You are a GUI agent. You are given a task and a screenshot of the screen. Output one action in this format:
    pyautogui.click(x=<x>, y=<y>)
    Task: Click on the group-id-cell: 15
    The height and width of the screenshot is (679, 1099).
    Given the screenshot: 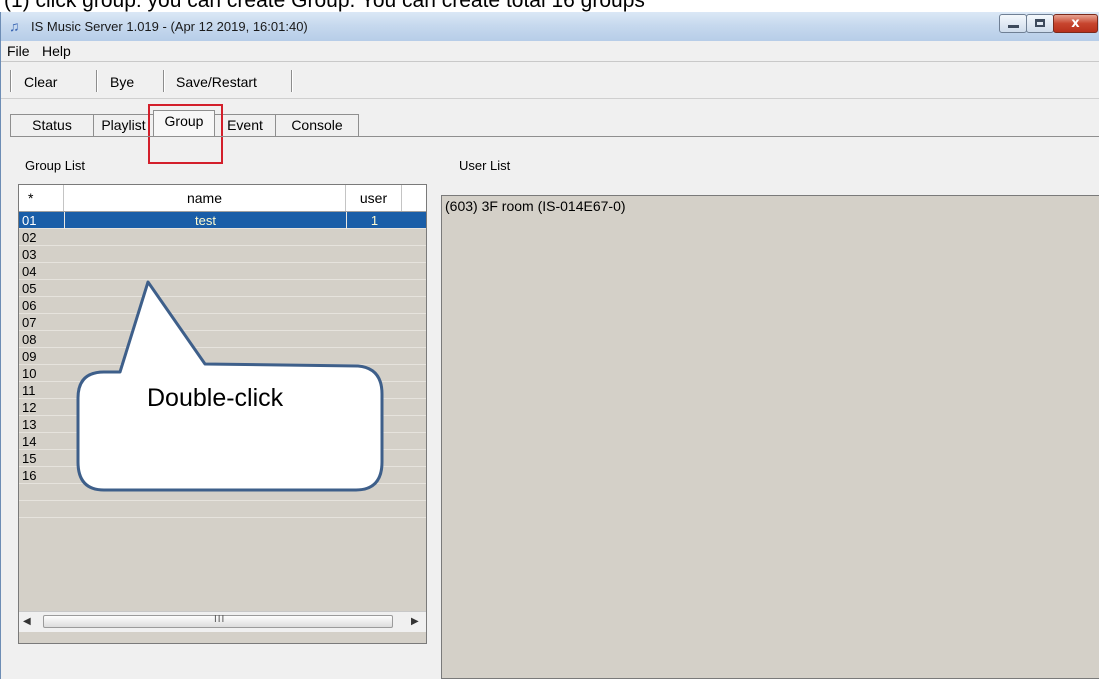 What is the action you would take?
    pyautogui.click(x=29, y=458)
    